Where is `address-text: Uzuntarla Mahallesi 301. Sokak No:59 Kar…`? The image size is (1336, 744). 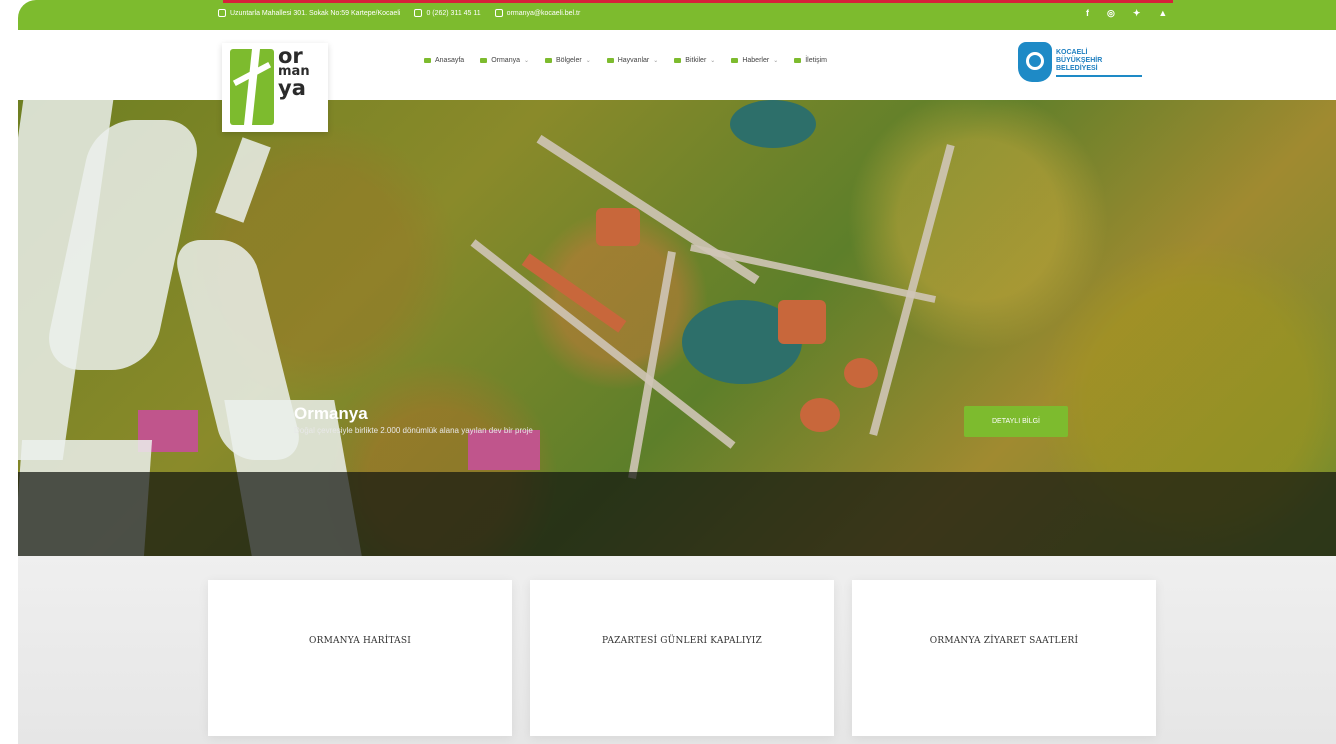 address-text: Uzuntarla Mahallesi 301. Sokak No:59 Kar… is located at coordinates (315, 13).